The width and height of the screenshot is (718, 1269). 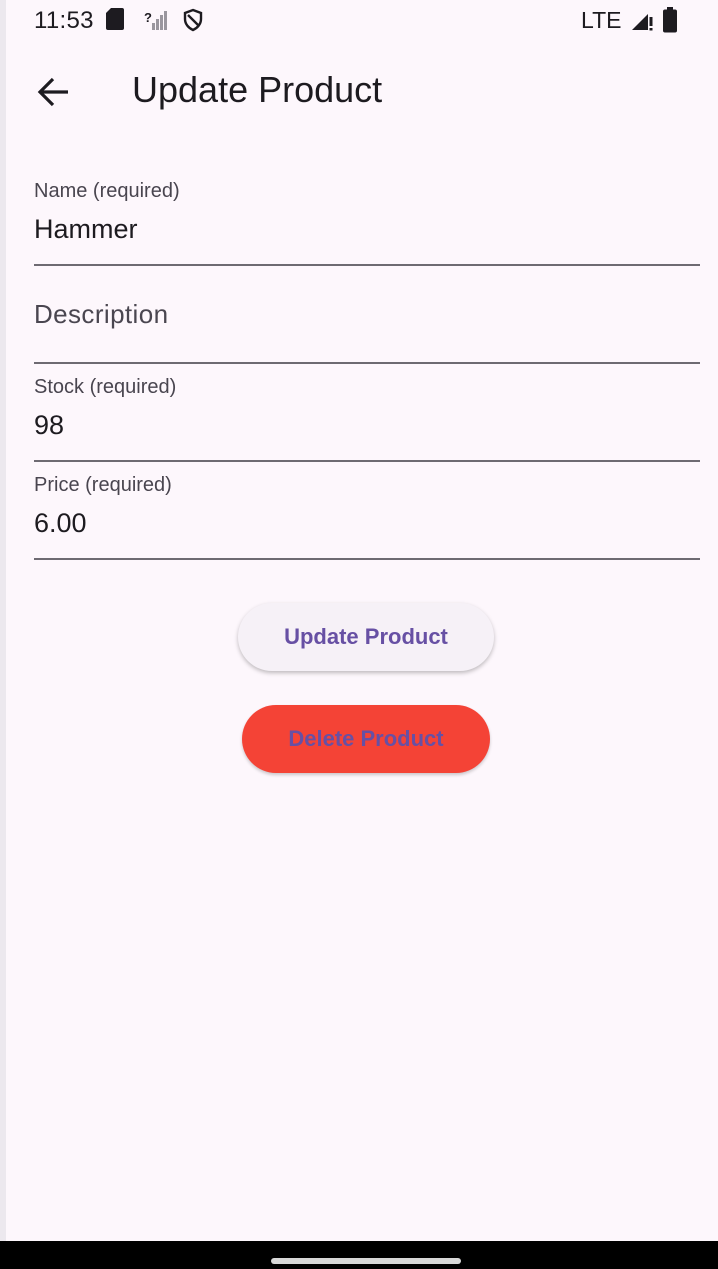 What do you see at coordinates (193, 20) in the screenshot?
I see `shield-icon` at bounding box center [193, 20].